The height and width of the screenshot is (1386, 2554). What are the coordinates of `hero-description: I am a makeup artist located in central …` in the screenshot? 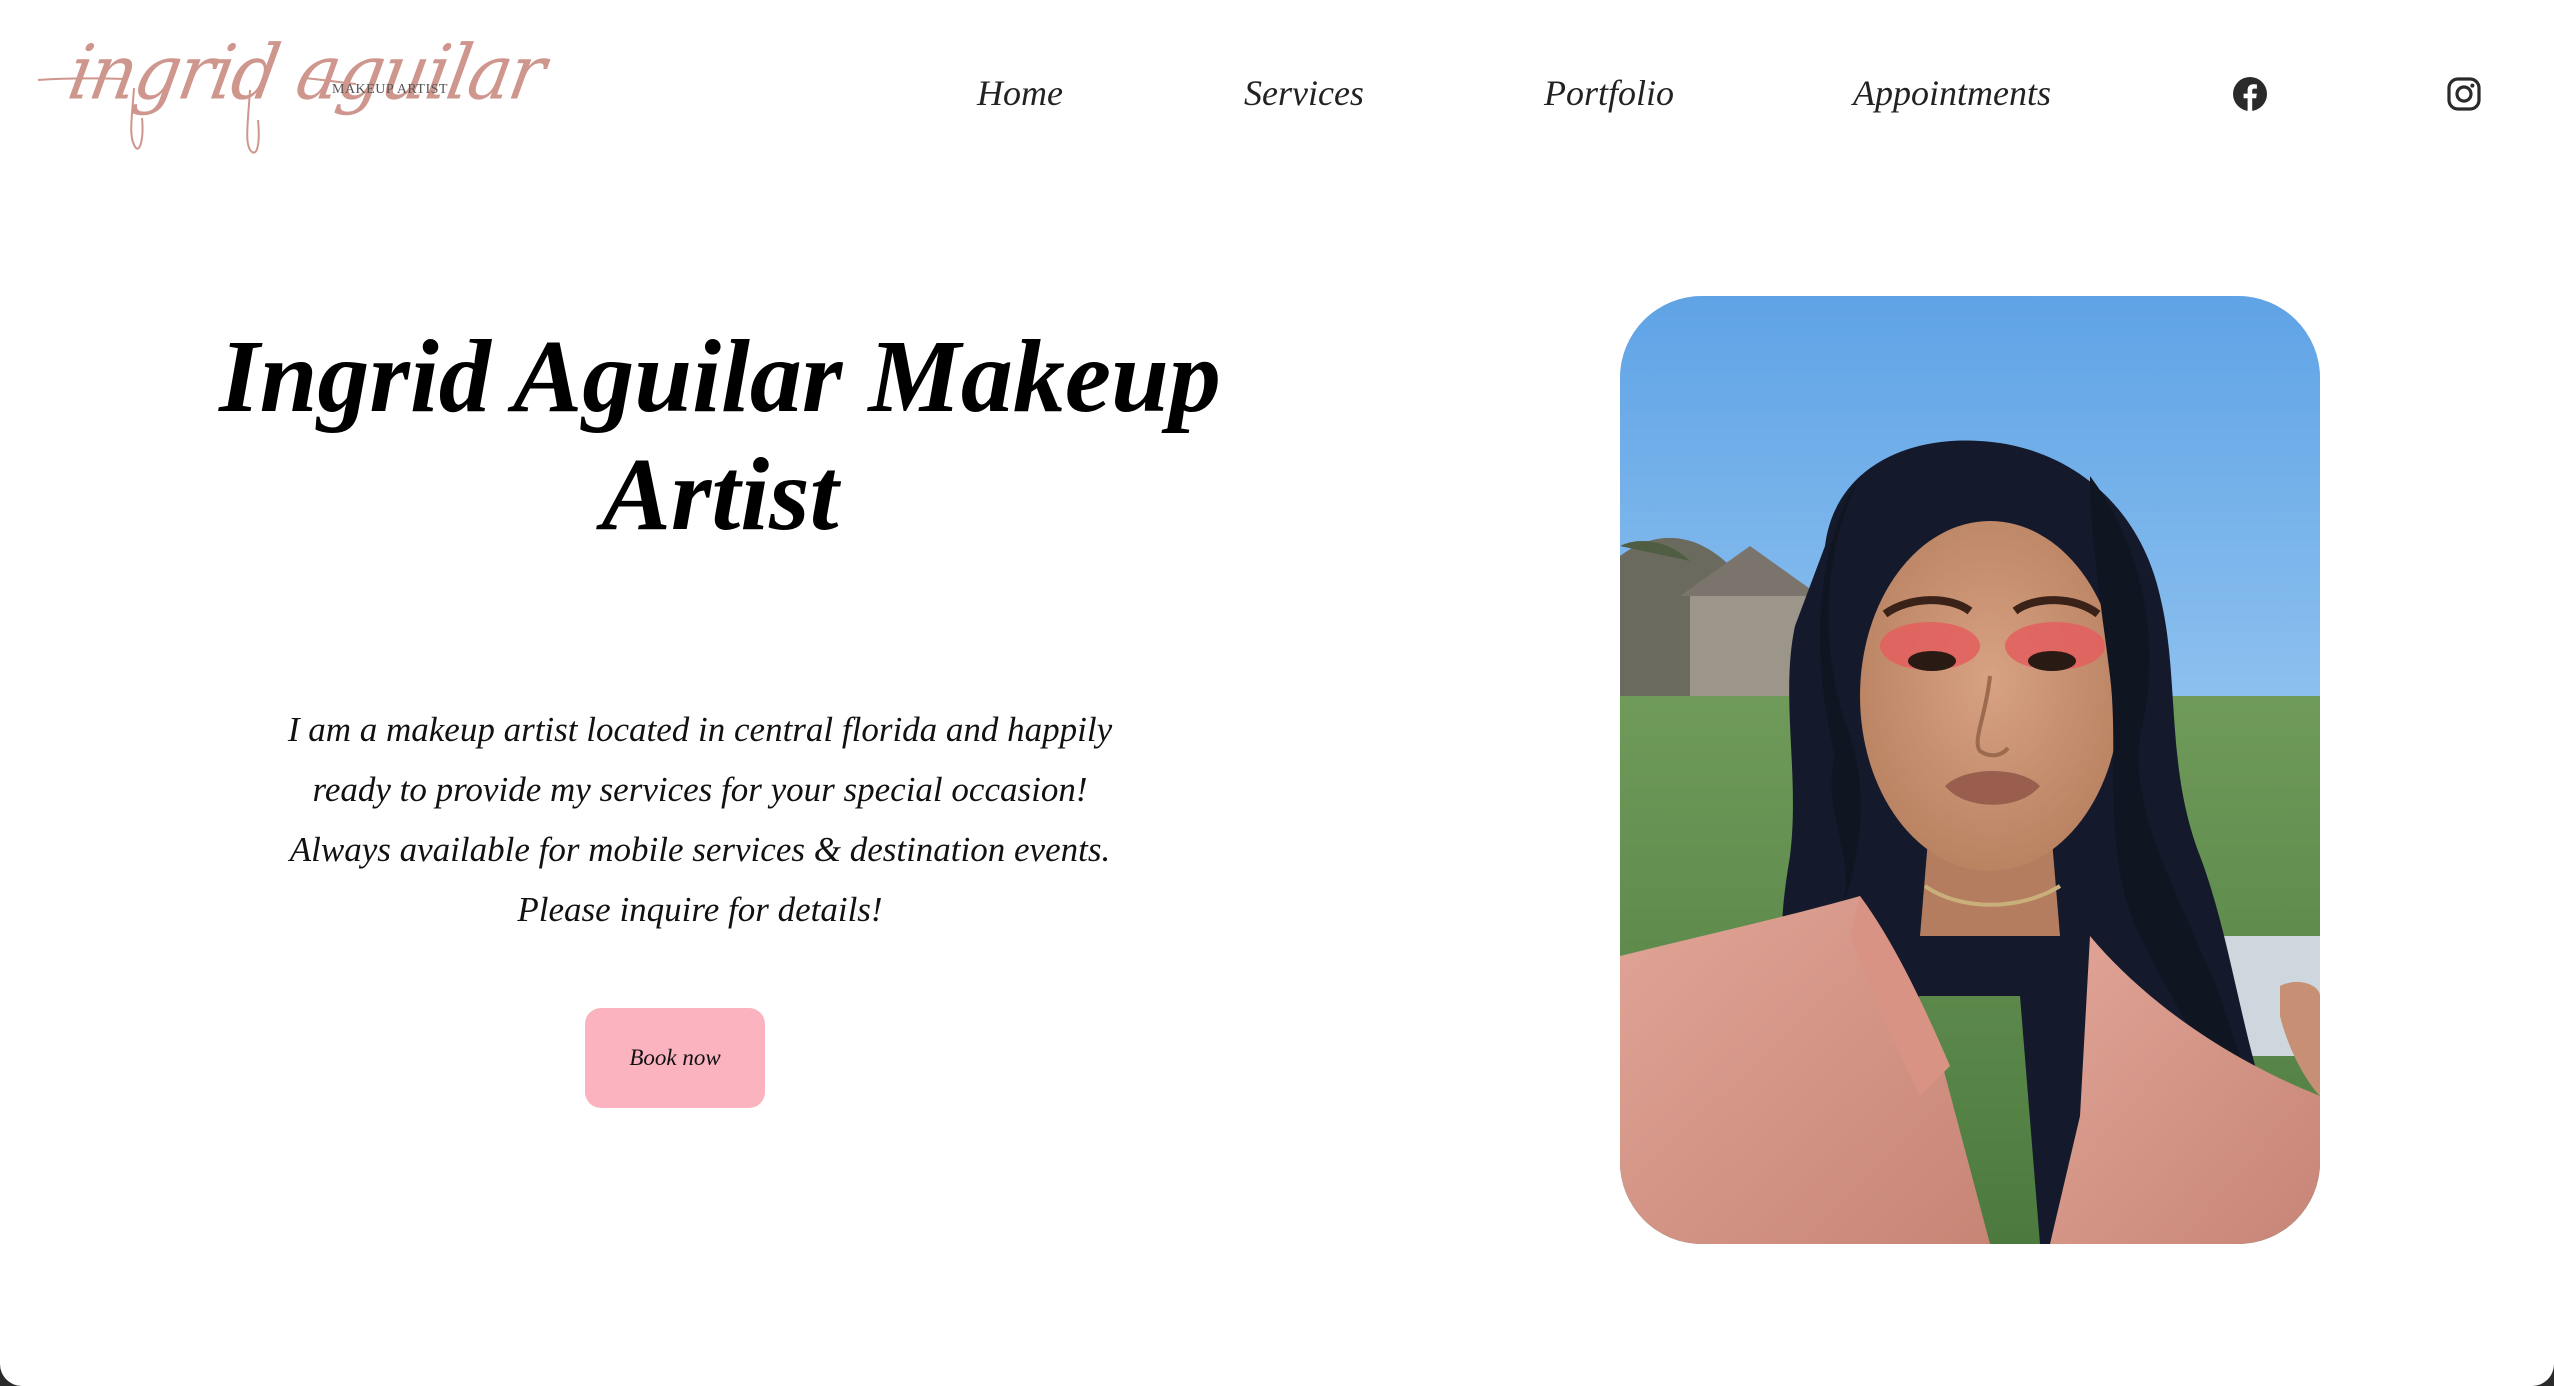 It's located at (700, 820).